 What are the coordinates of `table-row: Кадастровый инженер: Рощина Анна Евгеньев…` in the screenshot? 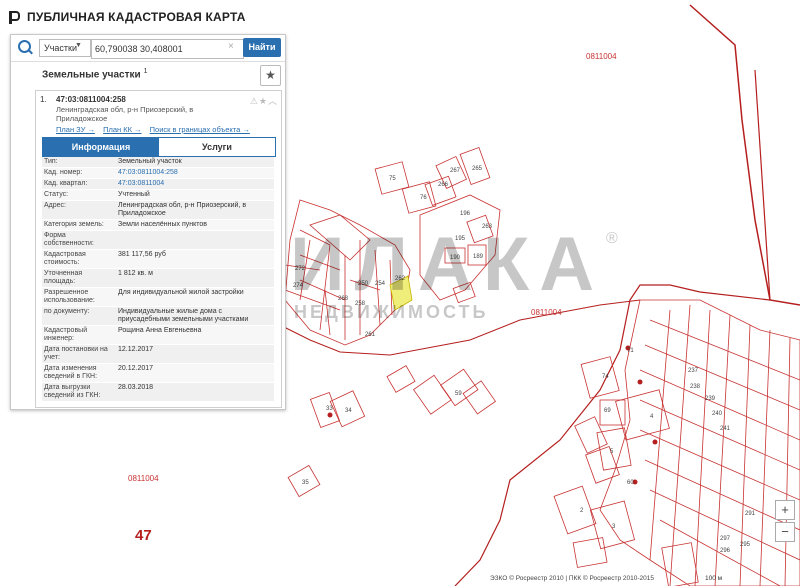 It's located at (158, 335).